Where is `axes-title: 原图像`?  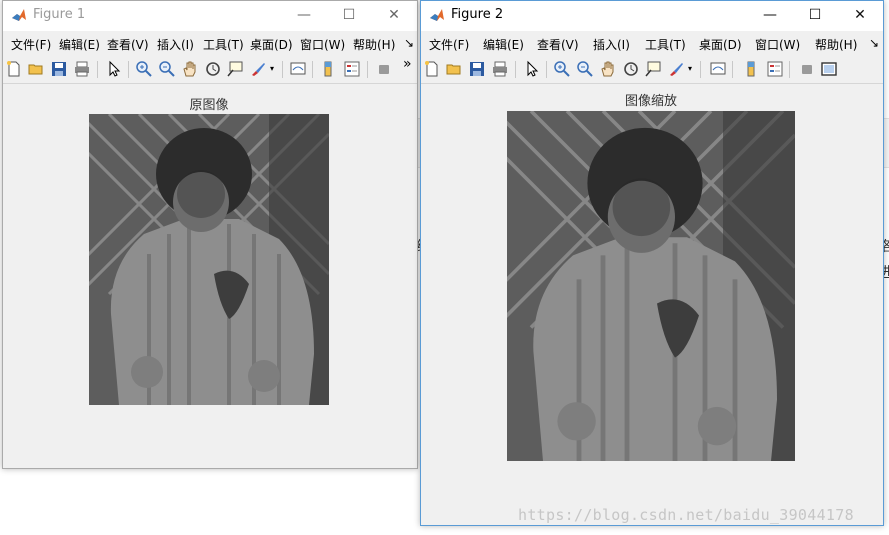
axes-title: 原图像 is located at coordinates (209, 105).